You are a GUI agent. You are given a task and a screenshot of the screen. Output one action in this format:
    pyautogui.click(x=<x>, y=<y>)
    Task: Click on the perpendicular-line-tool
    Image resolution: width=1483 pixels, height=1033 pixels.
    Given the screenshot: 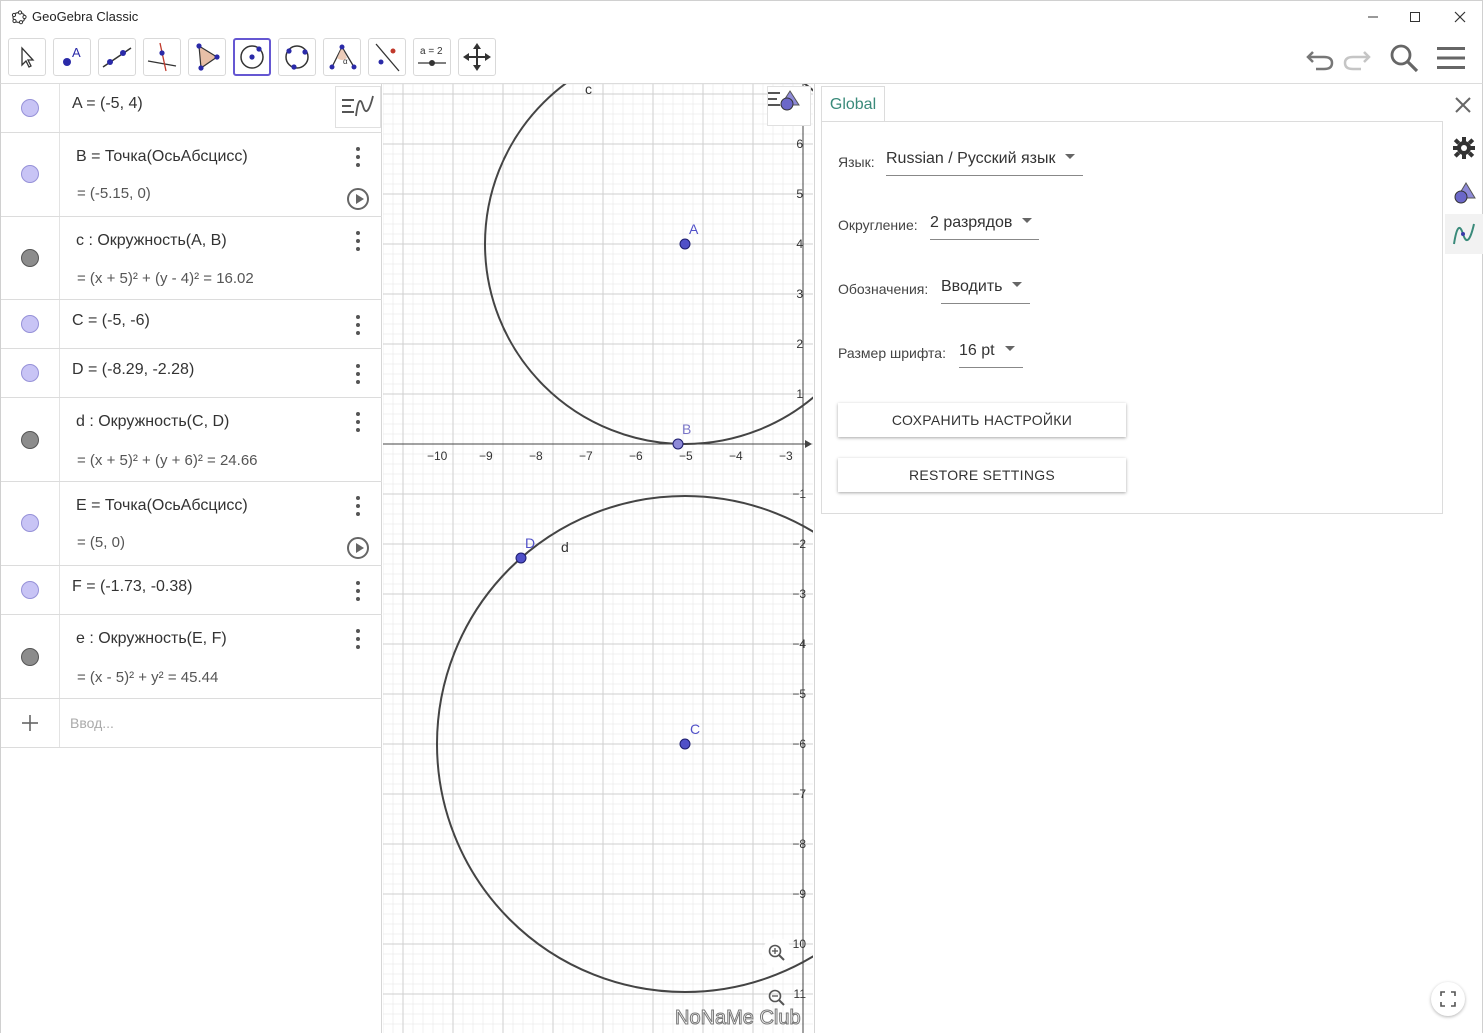 What is the action you would take?
    pyautogui.click(x=162, y=57)
    